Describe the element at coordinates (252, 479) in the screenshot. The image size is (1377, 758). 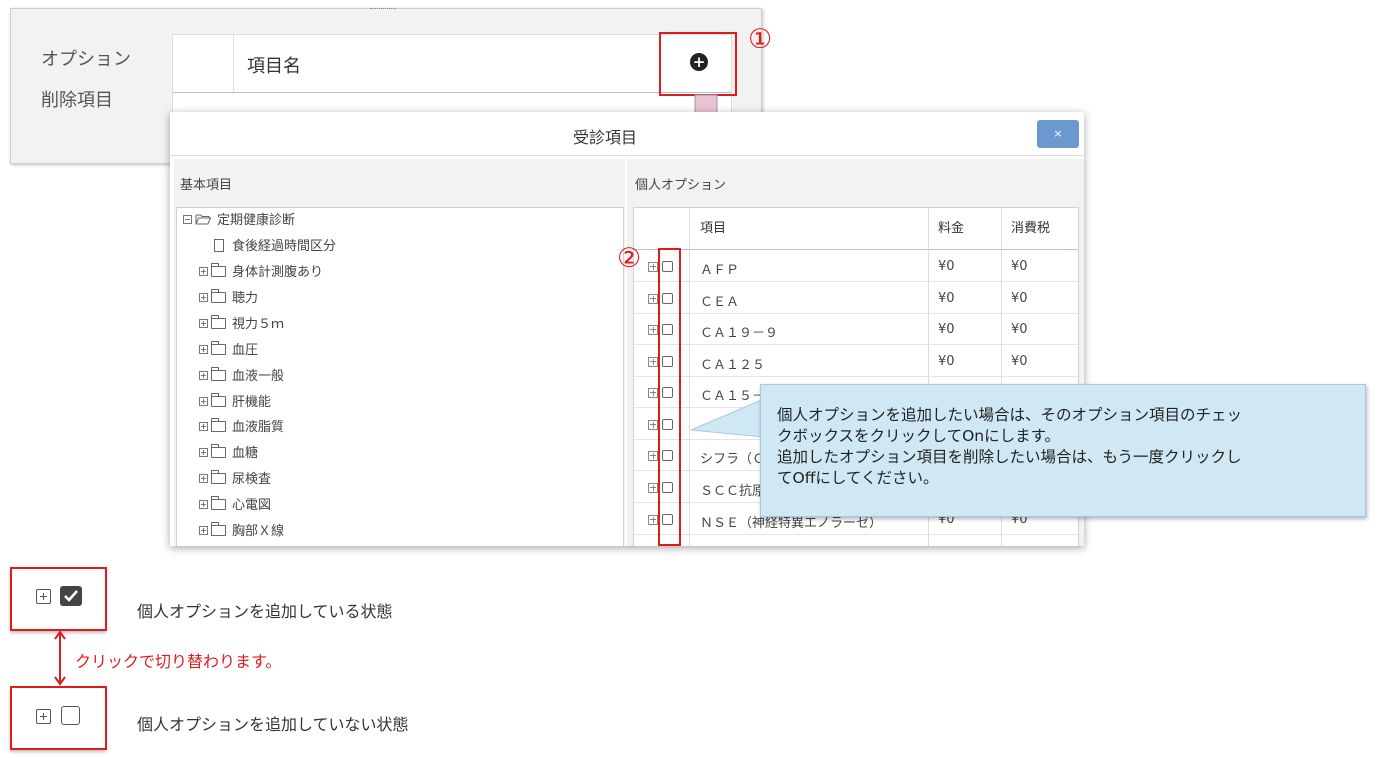
I see `tree-node-label: 尿検査` at that location.